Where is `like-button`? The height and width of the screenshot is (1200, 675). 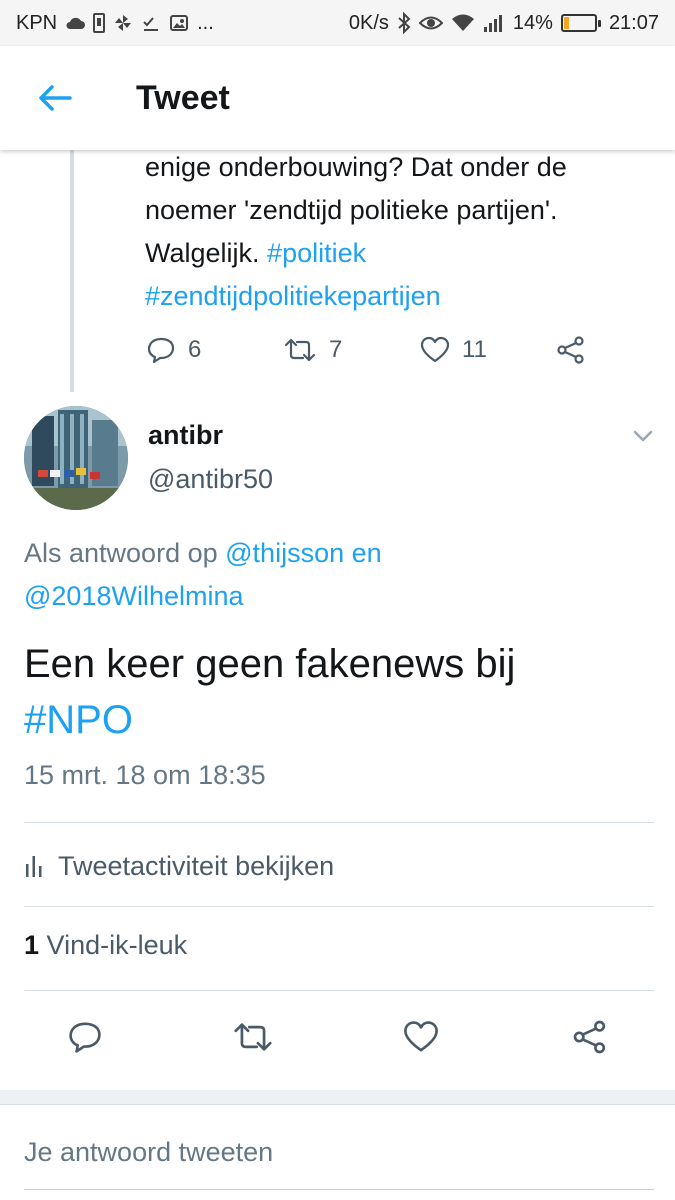
like-button is located at coordinates (421, 1037).